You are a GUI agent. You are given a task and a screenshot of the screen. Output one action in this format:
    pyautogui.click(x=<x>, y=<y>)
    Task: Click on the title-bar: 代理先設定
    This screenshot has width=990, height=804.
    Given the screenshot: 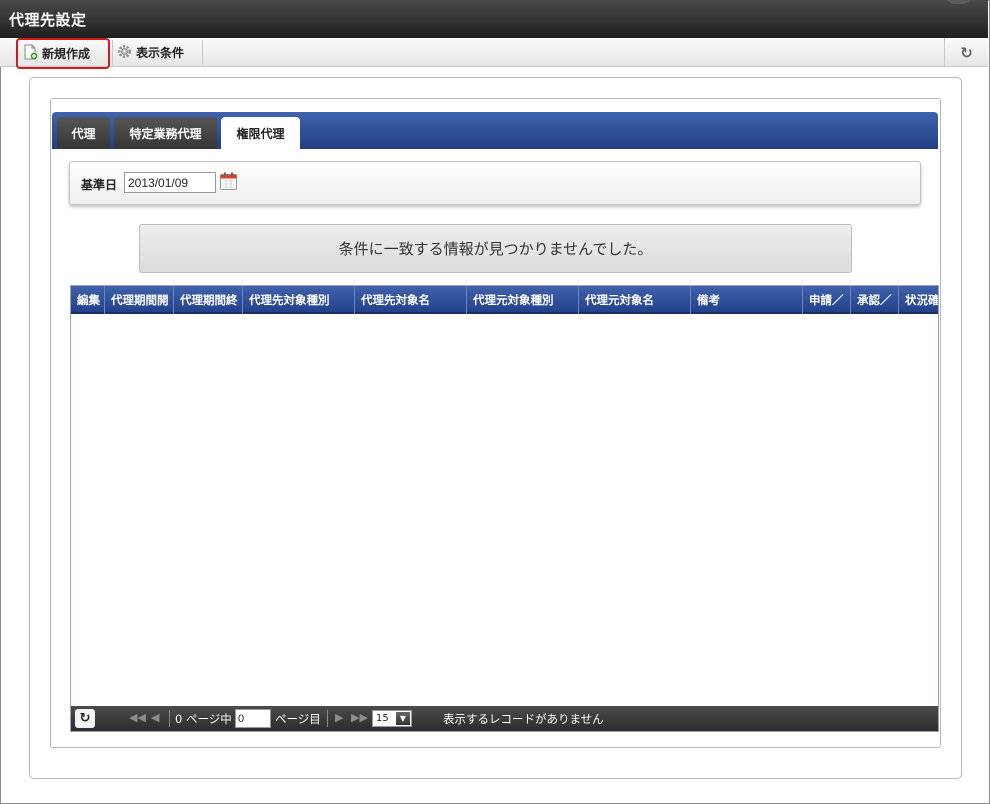 What is the action you would take?
    pyautogui.click(x=494, y=19)
    